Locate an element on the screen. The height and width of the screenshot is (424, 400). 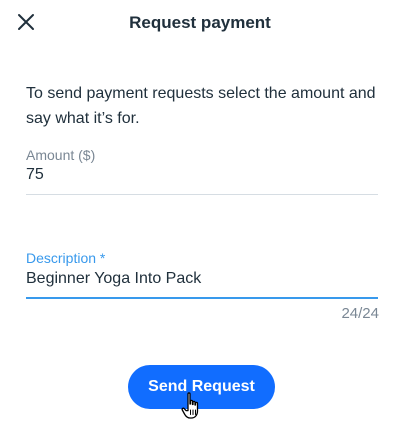
amount-underline is located at coordinates (202, 194).